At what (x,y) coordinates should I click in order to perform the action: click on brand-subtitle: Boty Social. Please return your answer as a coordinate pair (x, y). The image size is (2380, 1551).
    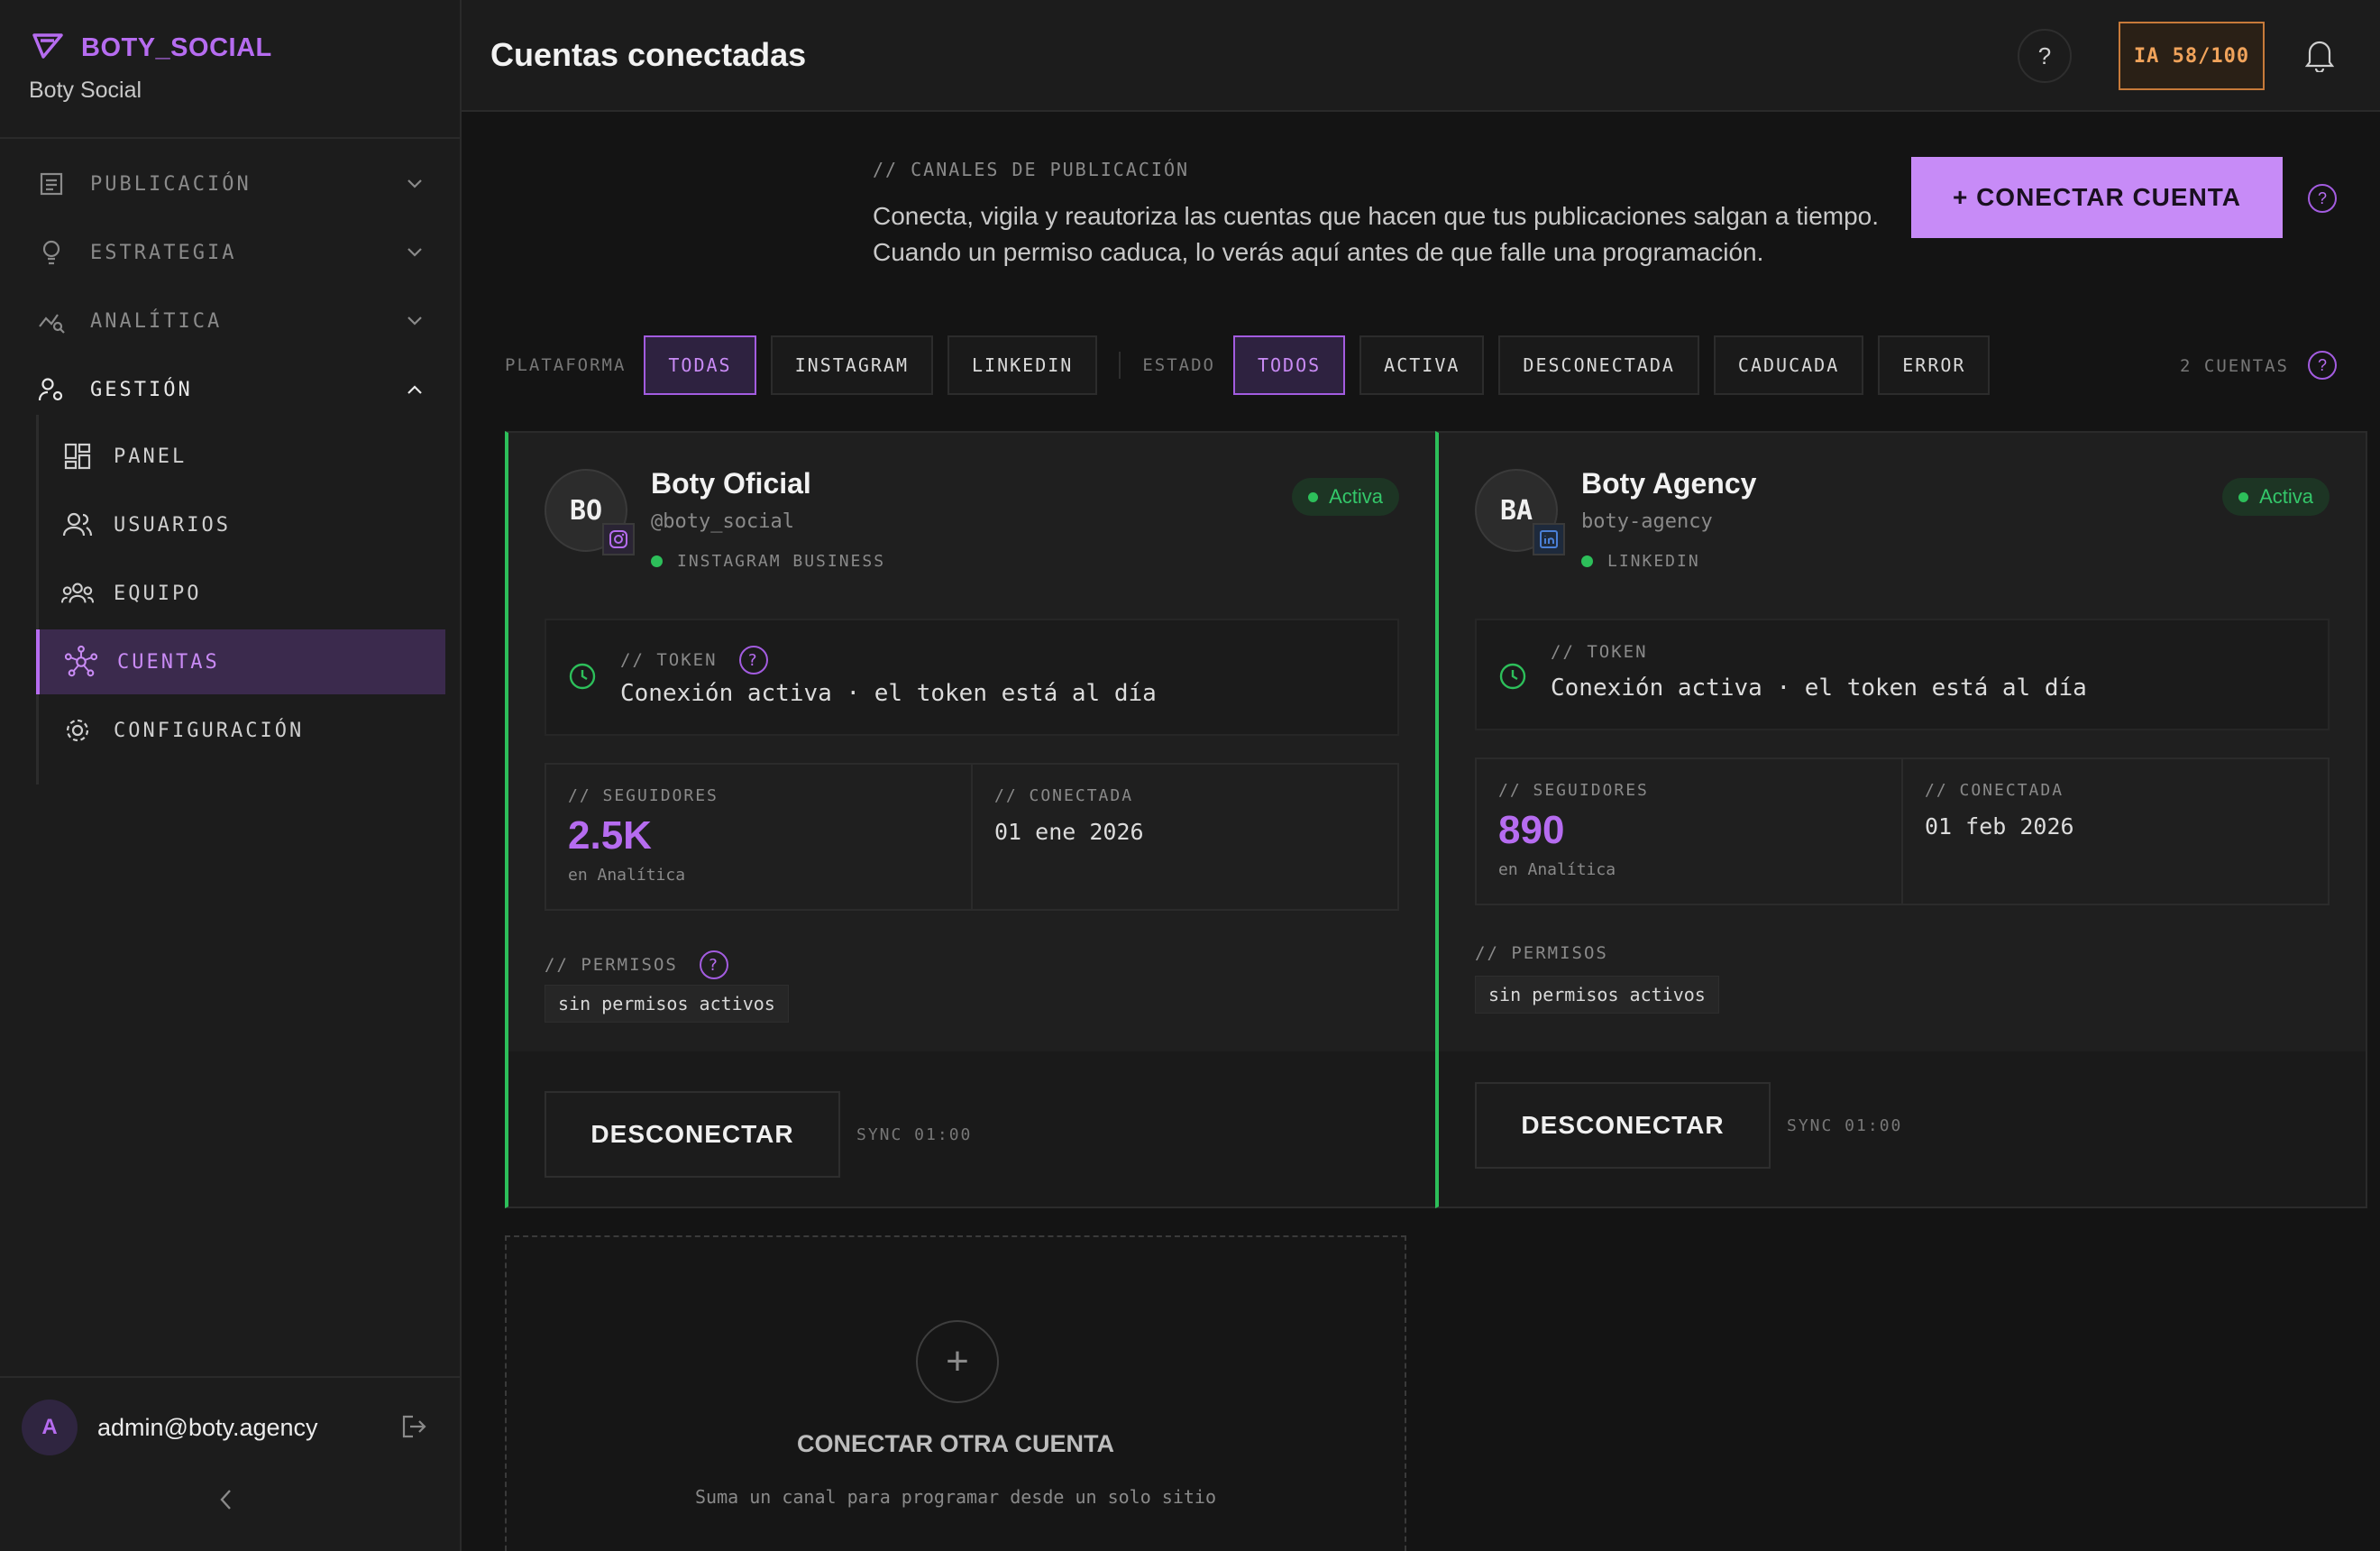
    Looking at the image, I should click on (86, 90).